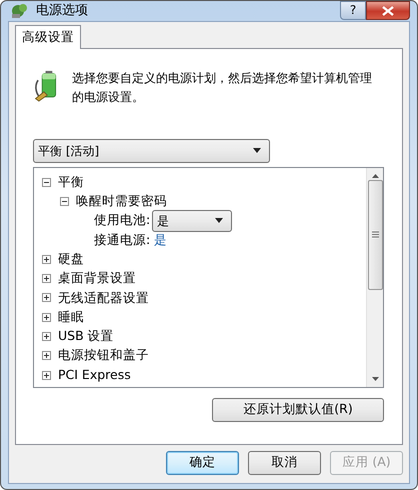  What do you see at coordinates (103, 298) in the screenshot?
I see `tree-item: 无线适配器设置` at bounding box center [103, 298].